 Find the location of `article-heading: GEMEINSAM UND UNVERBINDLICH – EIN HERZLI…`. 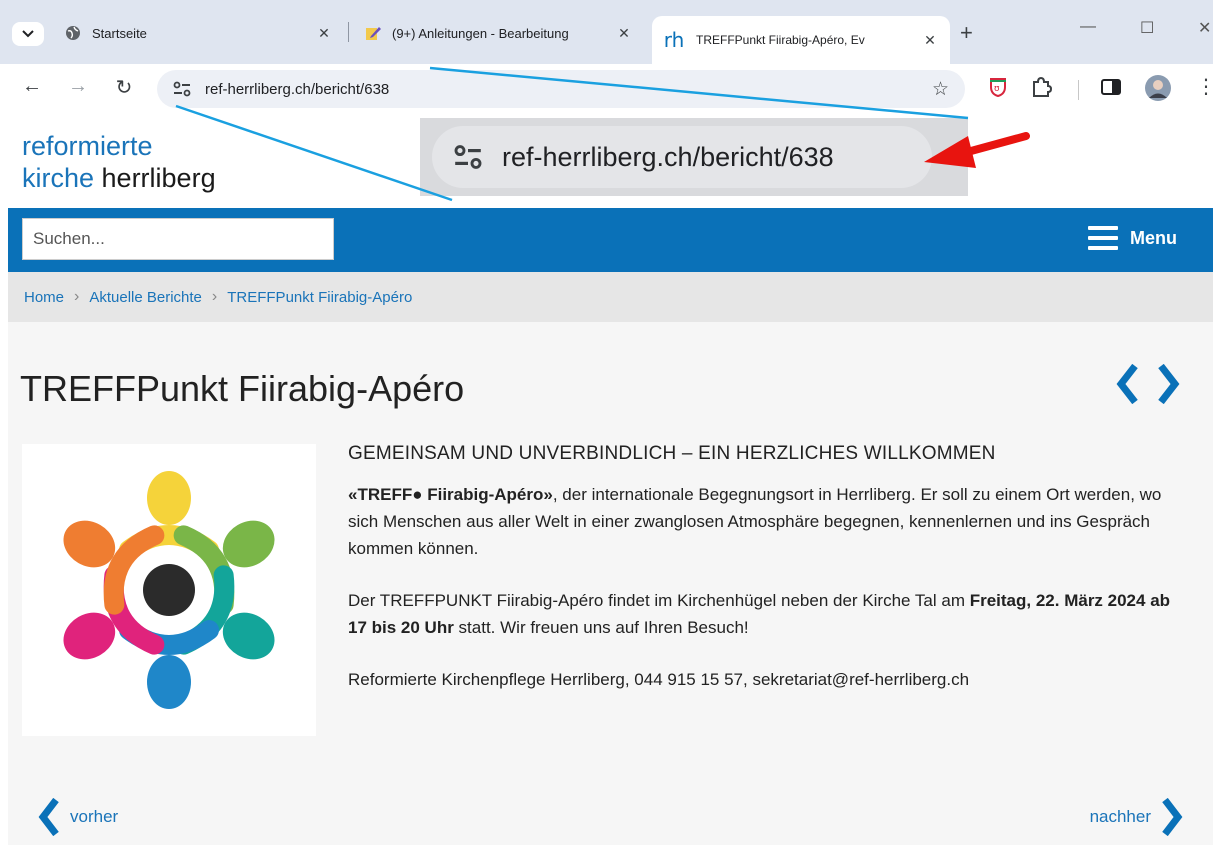

article-heading: GEMEINSAM UND UNVERBINDLICH – EIN HERZLI… is located at coordinates (672, 453).